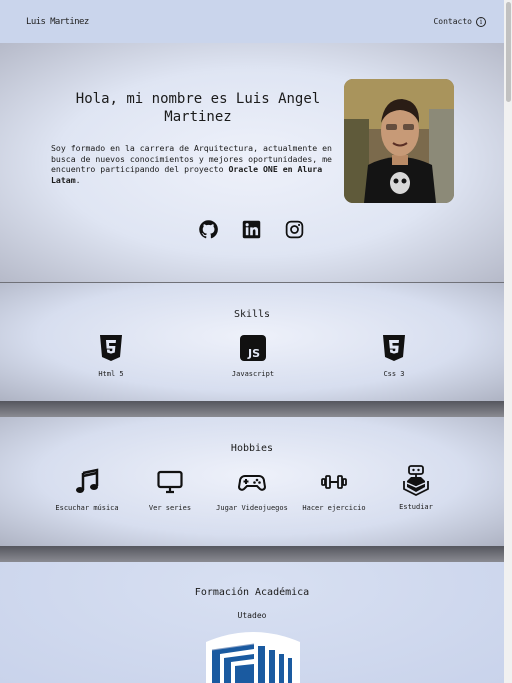  What do you see at coordinates (452, 21) in the screenshot?
I see `contact-label: Contacto` at bounding box center [452, 21].